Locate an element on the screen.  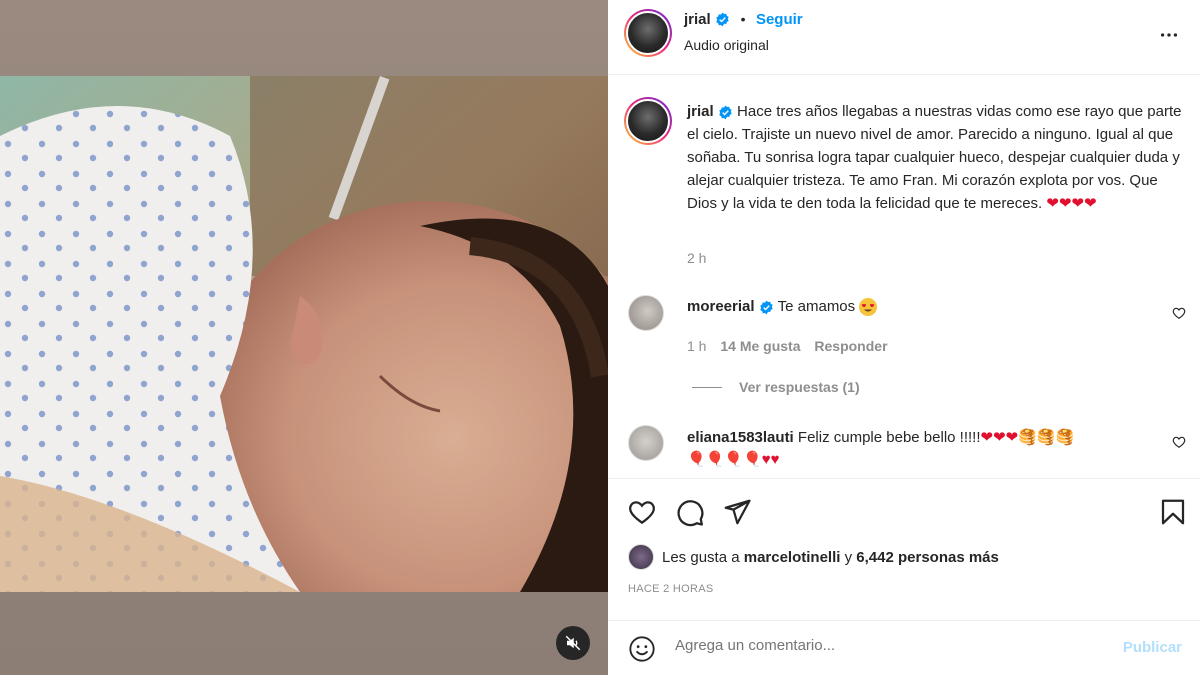
comment-emoji-line2: 🎈🎈🎈🎈♥♥ is located at coordinates (733, 459).